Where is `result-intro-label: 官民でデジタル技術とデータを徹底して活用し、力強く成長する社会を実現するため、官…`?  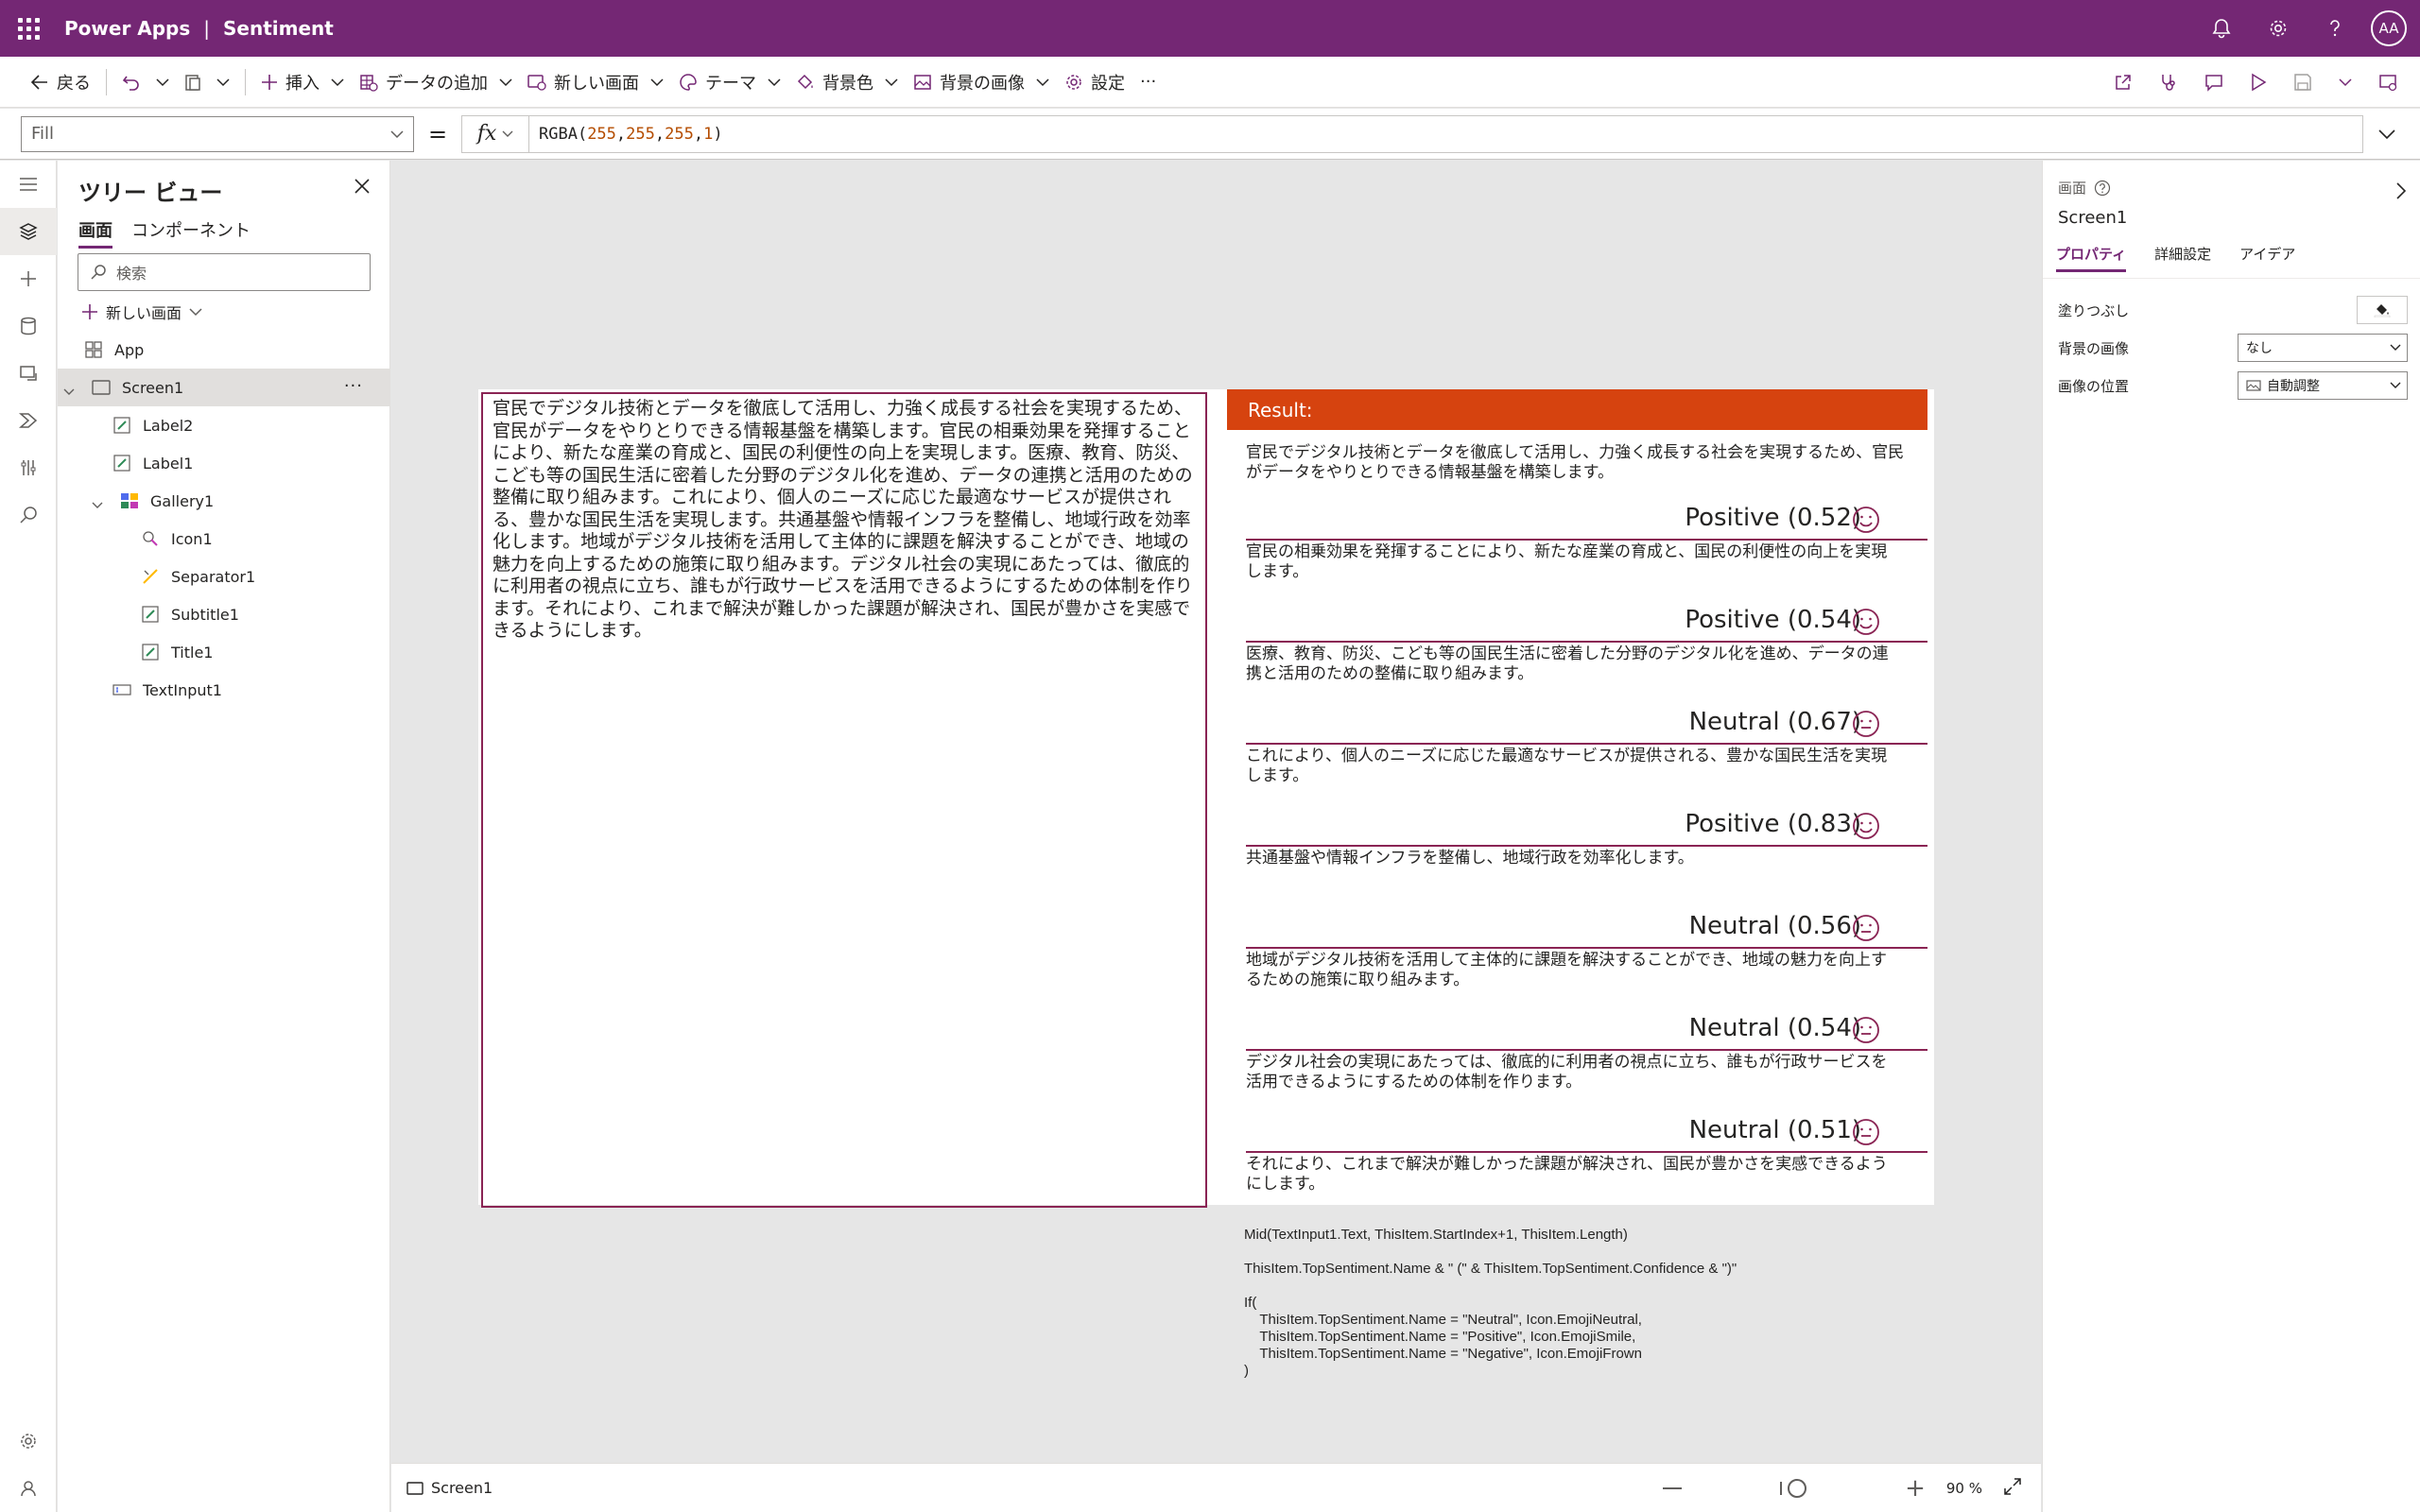
result-intro-label: 官民でデジタル技術とデータを徹底して活用し、力強く成長する社会を実現するため、官… is located at coordinates (1577, 463).